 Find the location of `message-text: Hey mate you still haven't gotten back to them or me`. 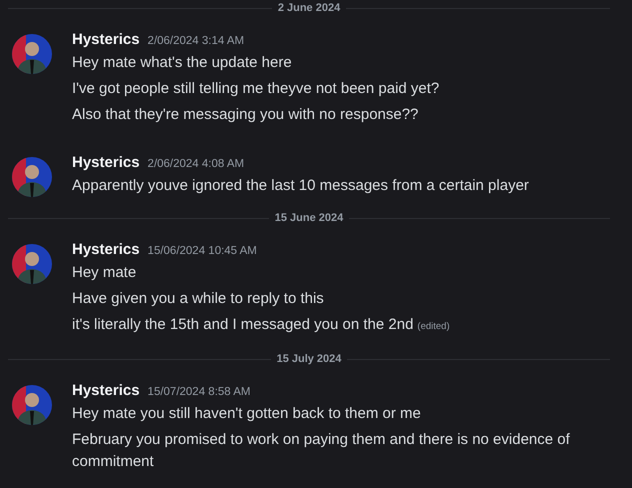

message-text: Hey mate you still haven't gotten back to them or me is located at coordinates (247, 414).